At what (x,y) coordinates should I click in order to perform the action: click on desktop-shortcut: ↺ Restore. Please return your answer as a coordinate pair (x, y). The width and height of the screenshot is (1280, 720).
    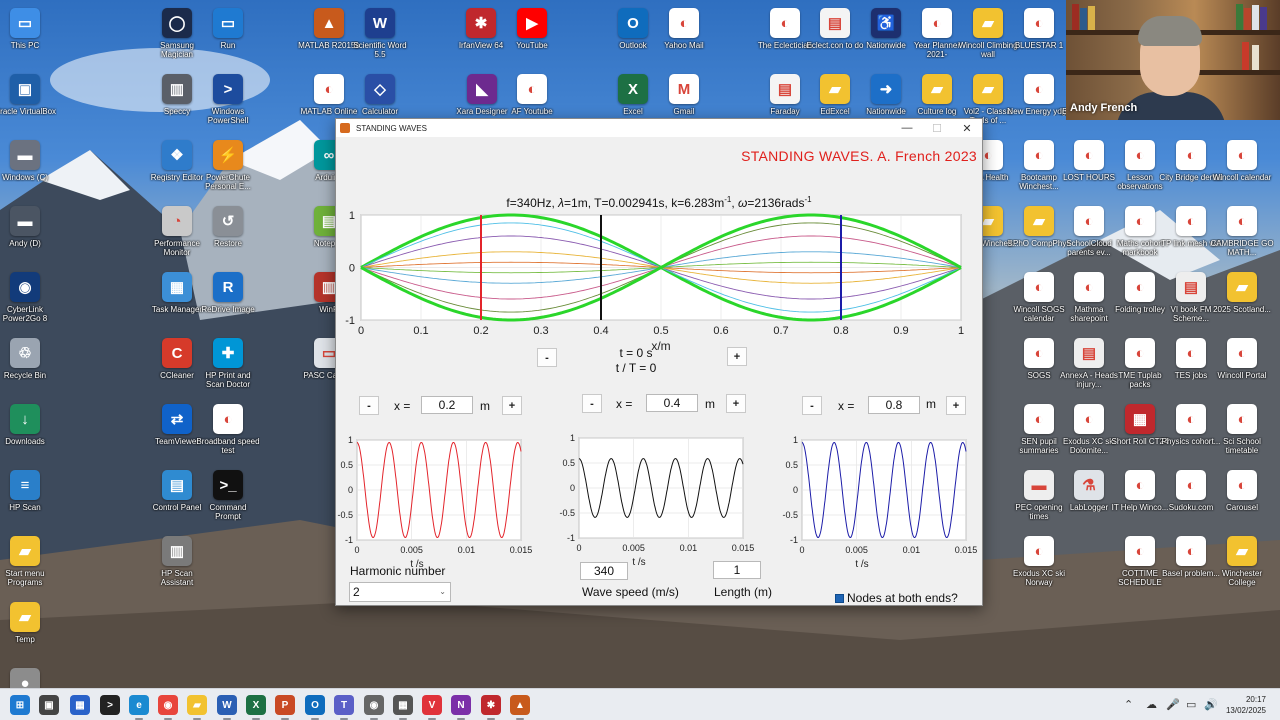
    Looking at the image, I should click on (228, 234).